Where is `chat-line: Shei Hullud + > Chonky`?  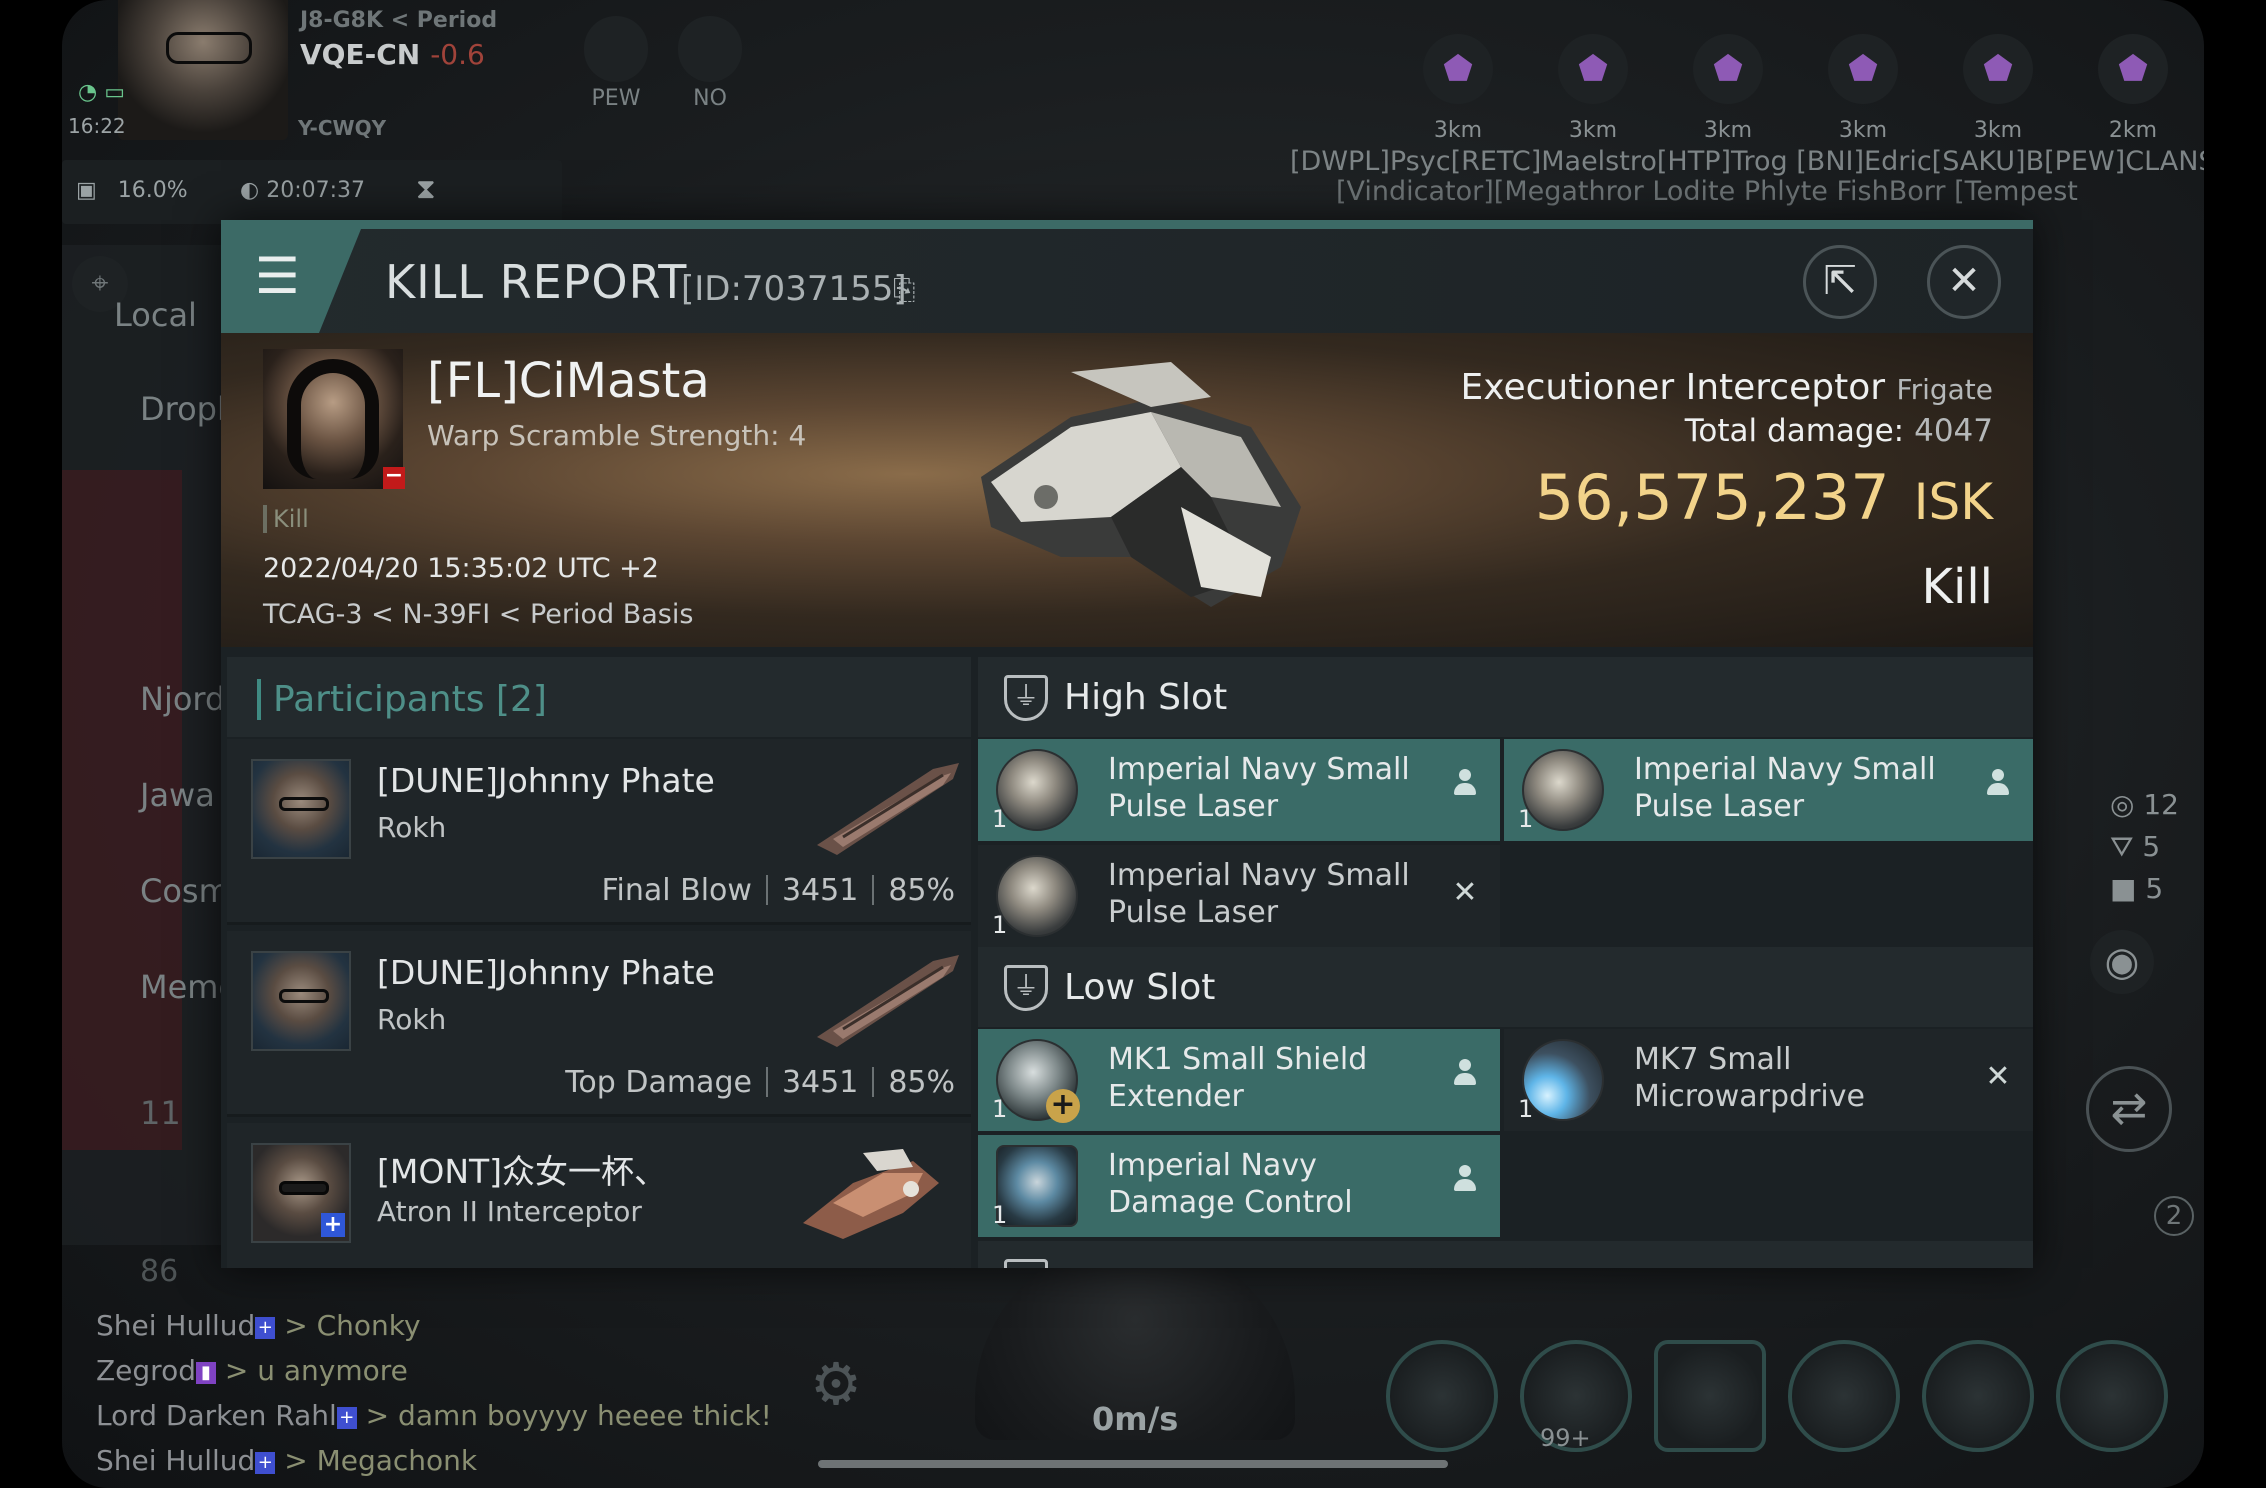 chat-line: Shei Hullud + > Chonky is located at coordinates (258, 1325).